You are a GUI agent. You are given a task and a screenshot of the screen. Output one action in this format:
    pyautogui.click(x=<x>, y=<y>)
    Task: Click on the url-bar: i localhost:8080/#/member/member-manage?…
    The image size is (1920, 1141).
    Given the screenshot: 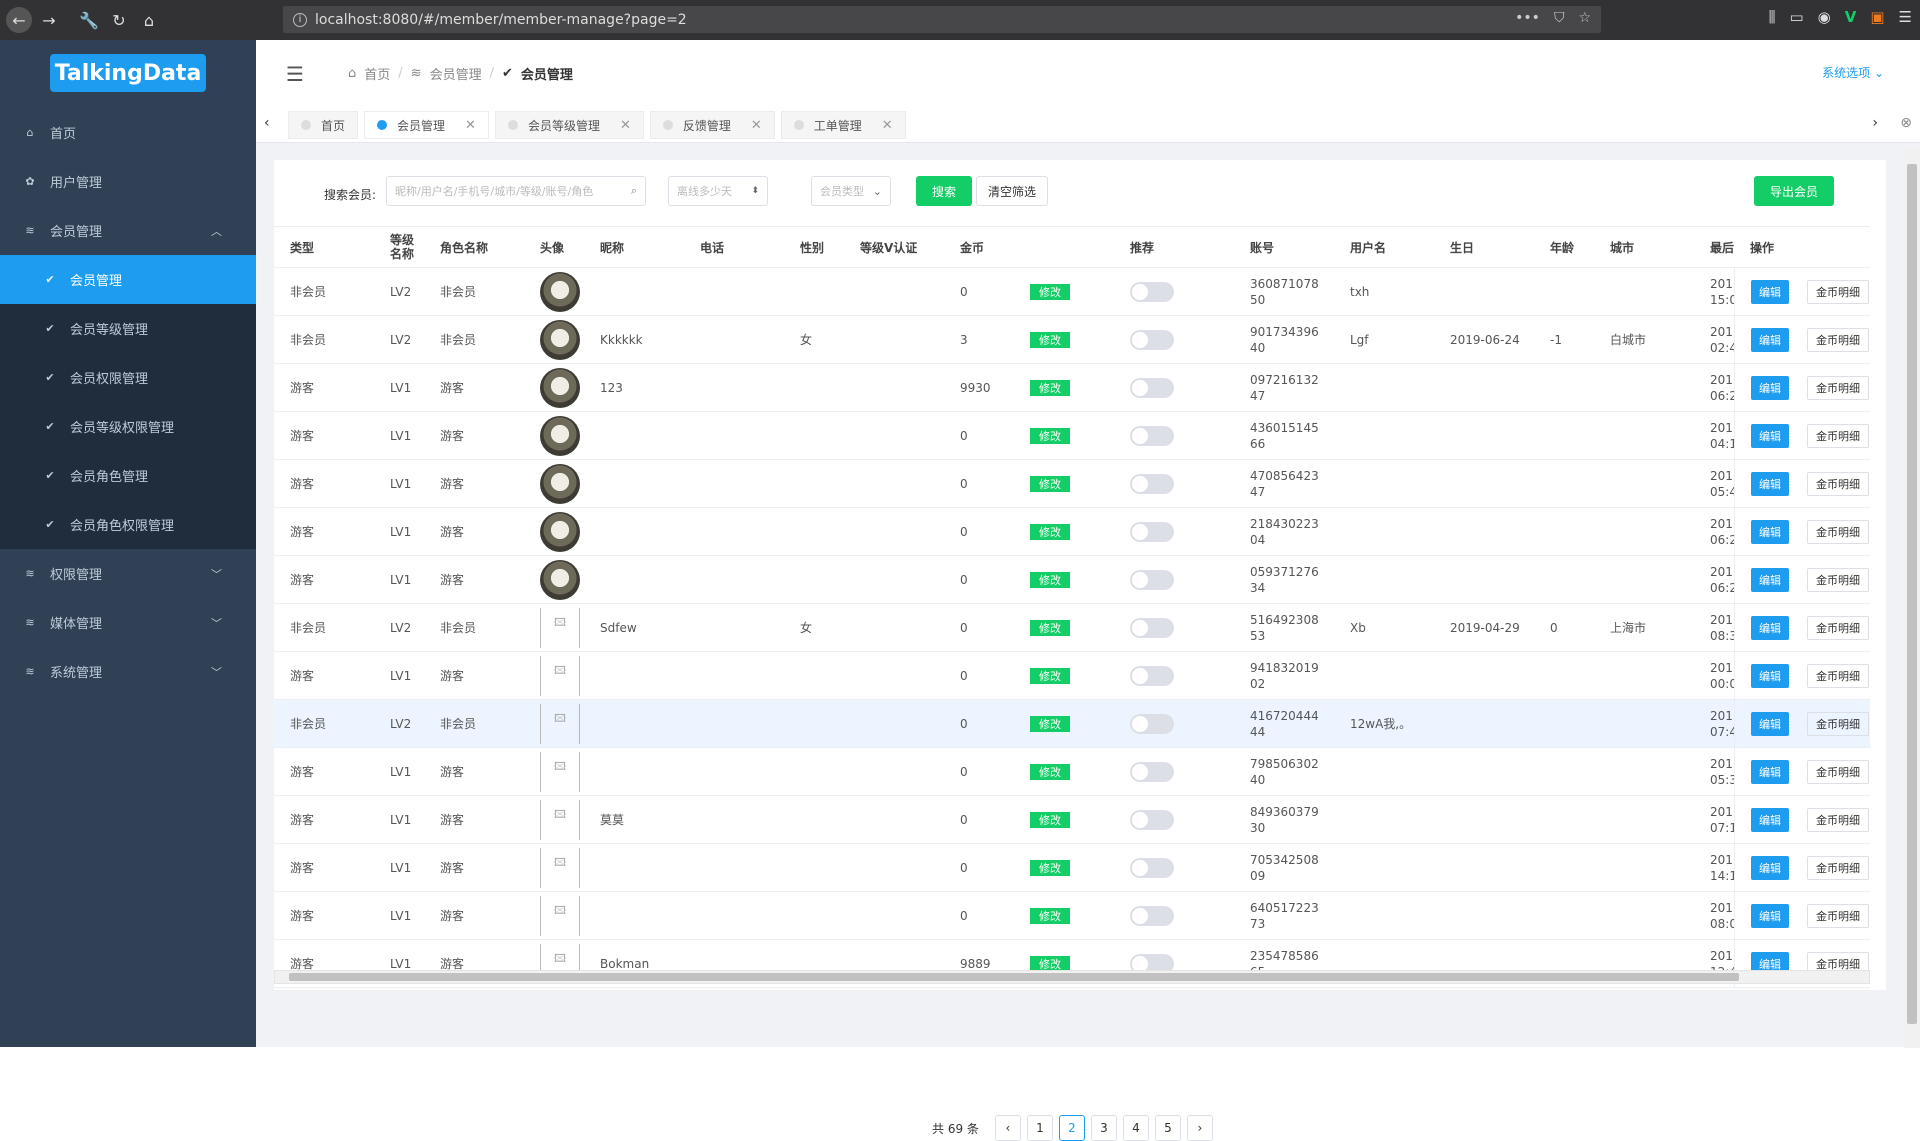 What is the action you would take?
    pyautogui.click(x=942, y=19)
    